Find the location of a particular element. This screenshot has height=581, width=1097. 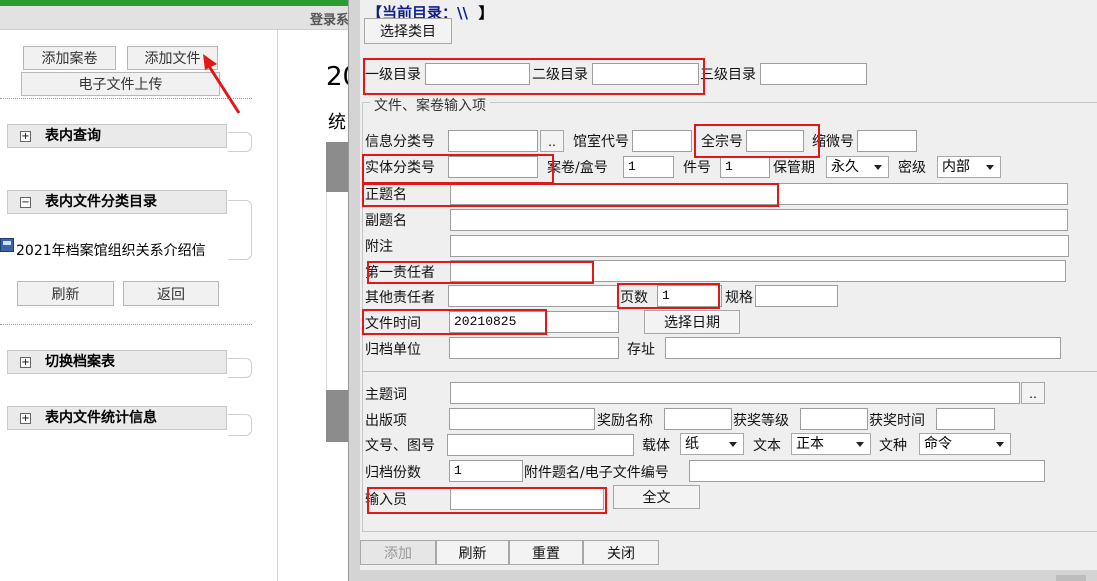

fonds-label: 全宗号 is located at coordinates (722, 142).